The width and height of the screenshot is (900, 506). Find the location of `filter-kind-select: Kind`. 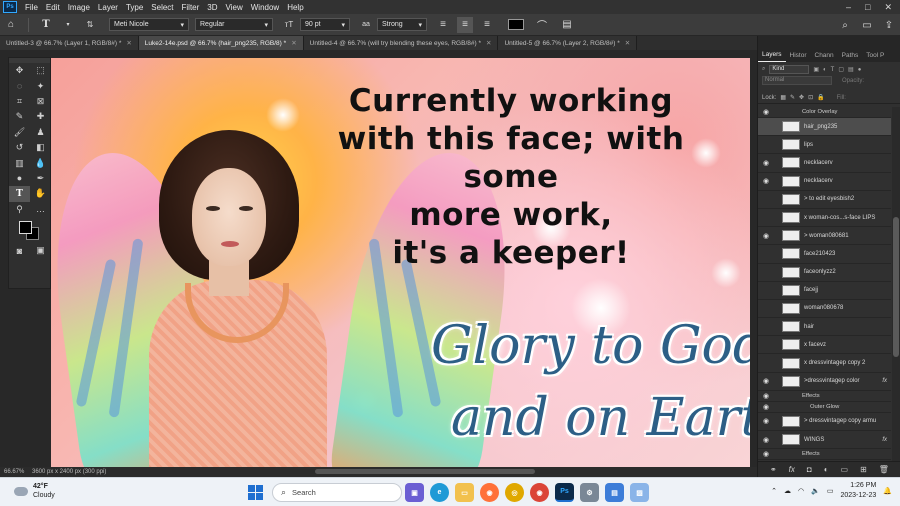

filter-kind-select: Kind is located at coordinates (789, 69).